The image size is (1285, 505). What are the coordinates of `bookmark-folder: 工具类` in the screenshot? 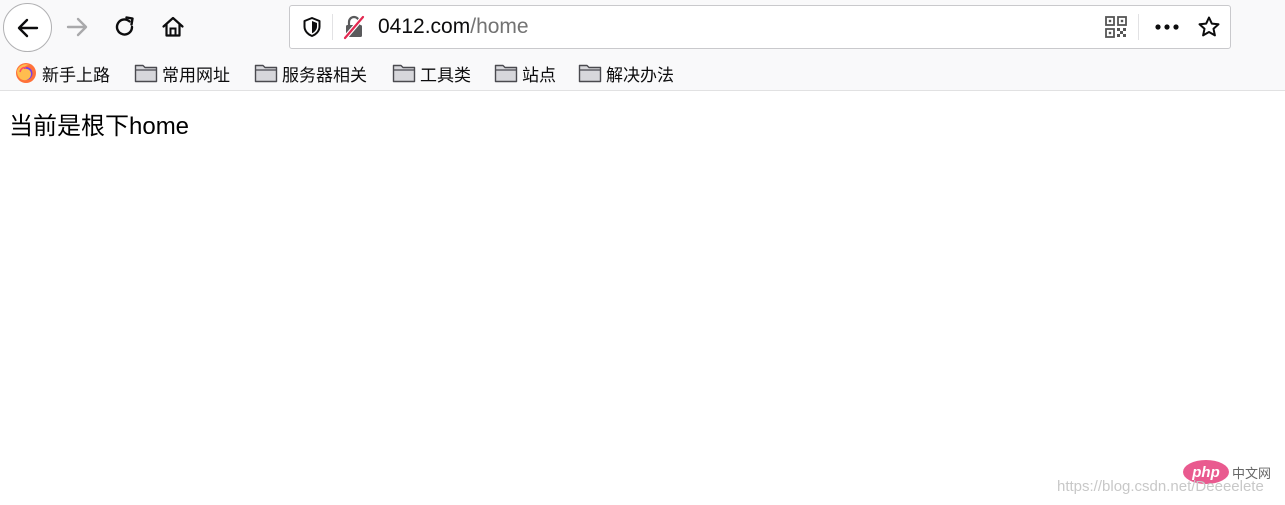 It's located at (431, 73).